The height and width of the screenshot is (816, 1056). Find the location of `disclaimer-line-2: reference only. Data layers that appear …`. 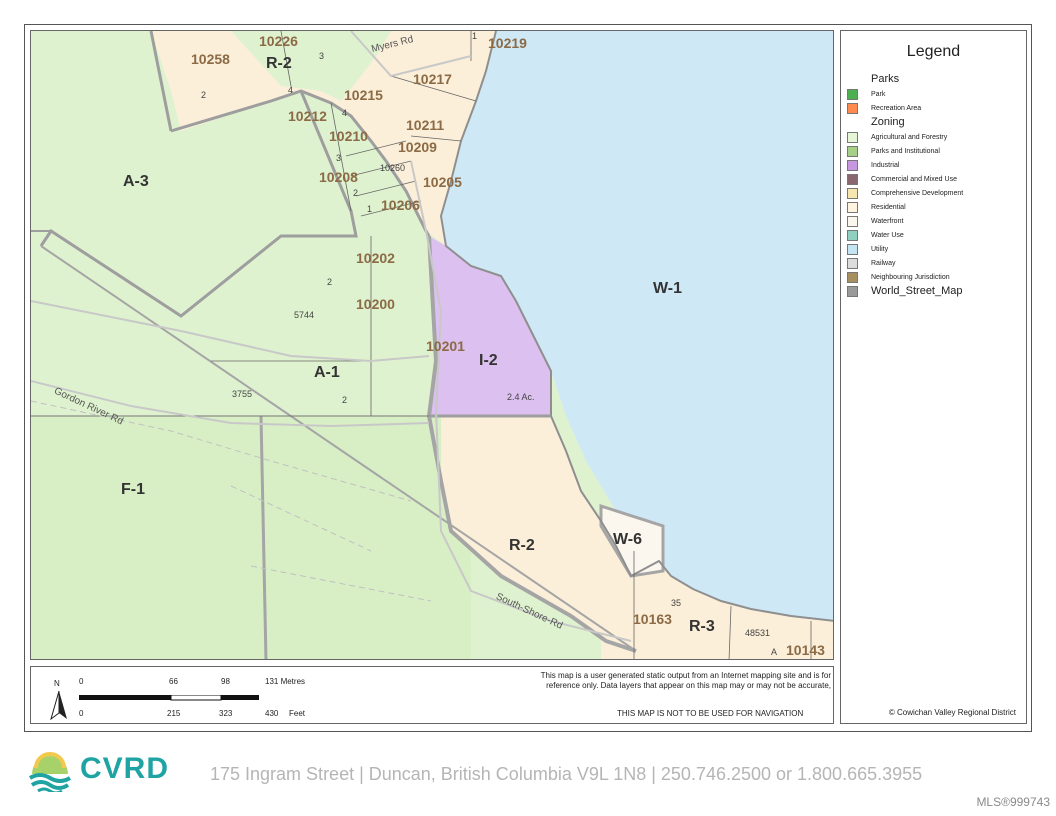

disclaimer-line-2: reference only. Data layers that appear … is located at coordinates (688, 685).